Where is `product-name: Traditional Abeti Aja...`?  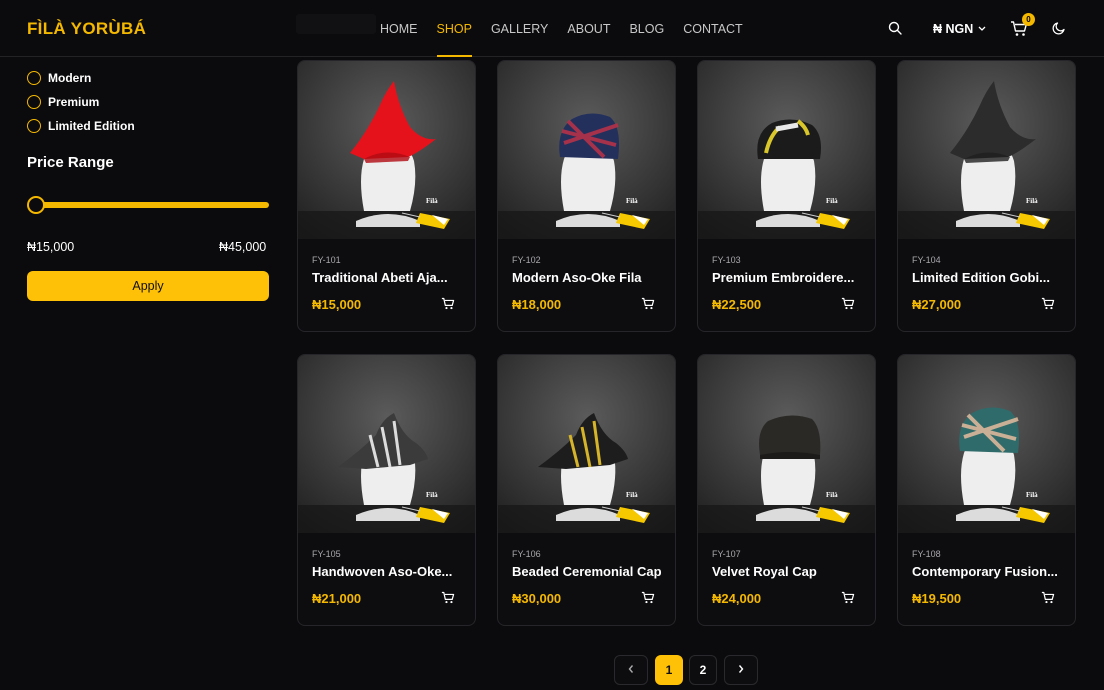
product-name: Traditional Abeti Aja... is located at coordinates (387, 277).